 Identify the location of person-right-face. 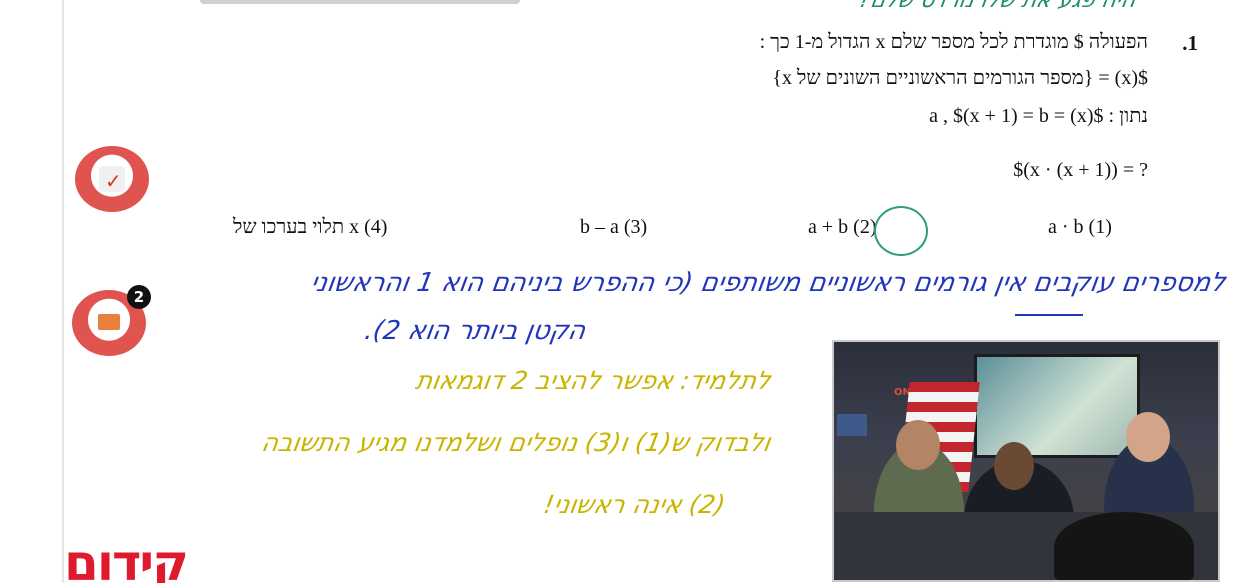
(1148, 437).